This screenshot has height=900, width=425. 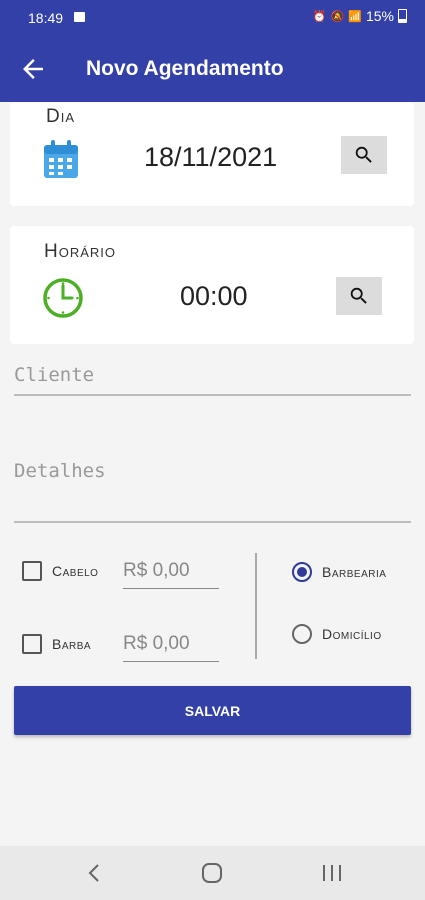 I want to click on alarm-icon: ⏰, so click(x=319, y=16).